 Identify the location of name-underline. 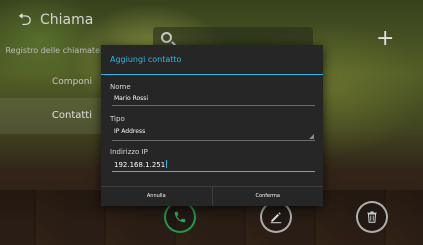
(213, 105).